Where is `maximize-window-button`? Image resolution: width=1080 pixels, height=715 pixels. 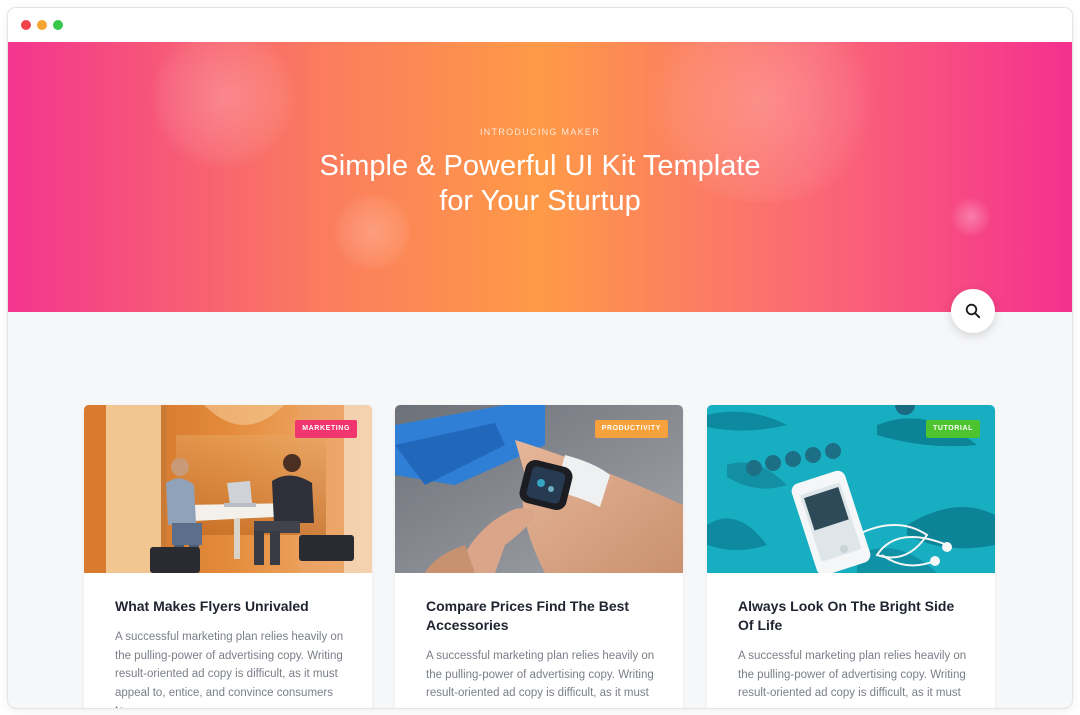 maximize-window-button is located at coordinates (58, 25).